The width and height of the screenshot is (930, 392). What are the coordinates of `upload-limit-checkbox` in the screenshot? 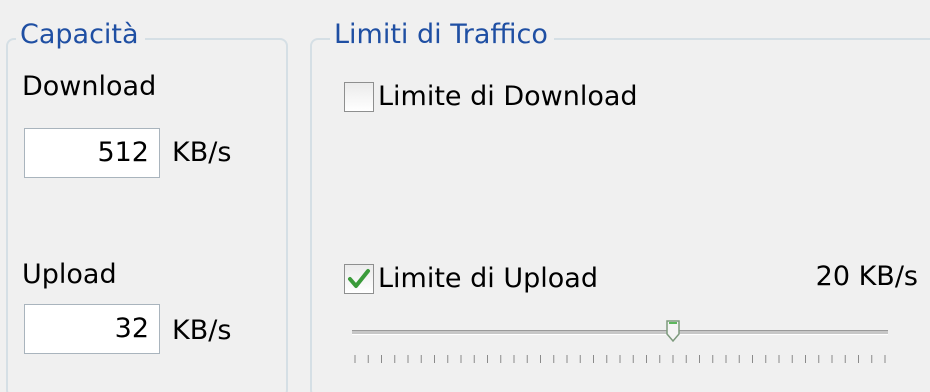 It's located at (359, 279).